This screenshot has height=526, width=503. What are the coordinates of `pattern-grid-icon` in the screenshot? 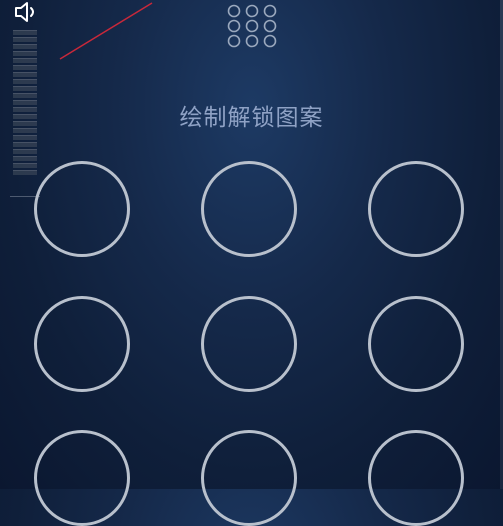 It's located at (252, 26).